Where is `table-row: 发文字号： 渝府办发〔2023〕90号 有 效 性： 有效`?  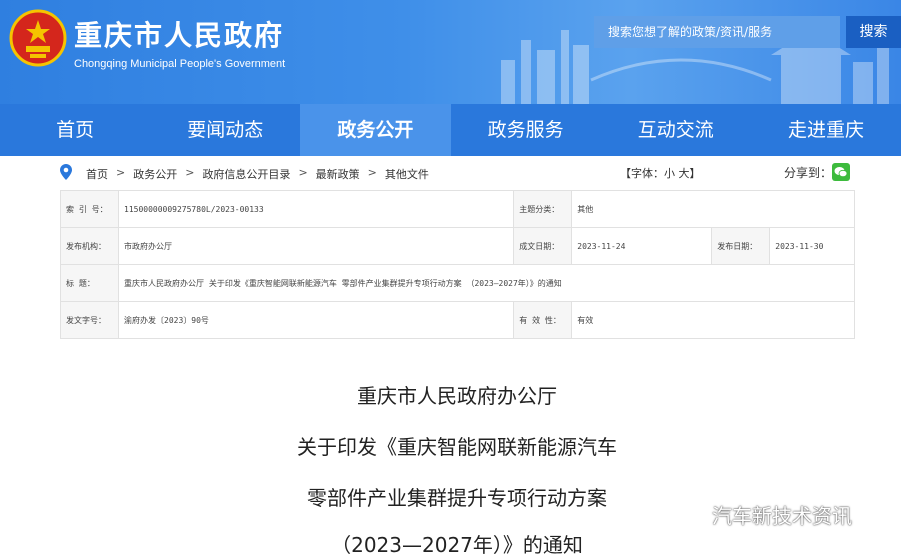
table-row: 发文字号： 渝府办发〔2023〕90号 有 效 性： 有效 is located at coordinates (457, 320).